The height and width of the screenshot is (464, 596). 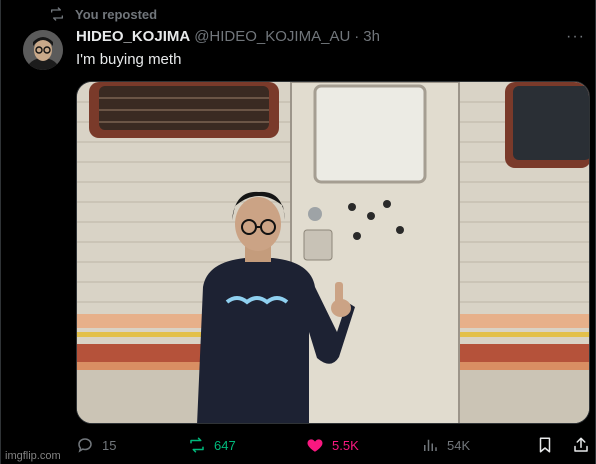 I want to click on action-bar: 15 647 5.5K 54K, so click(x=332, y=447).